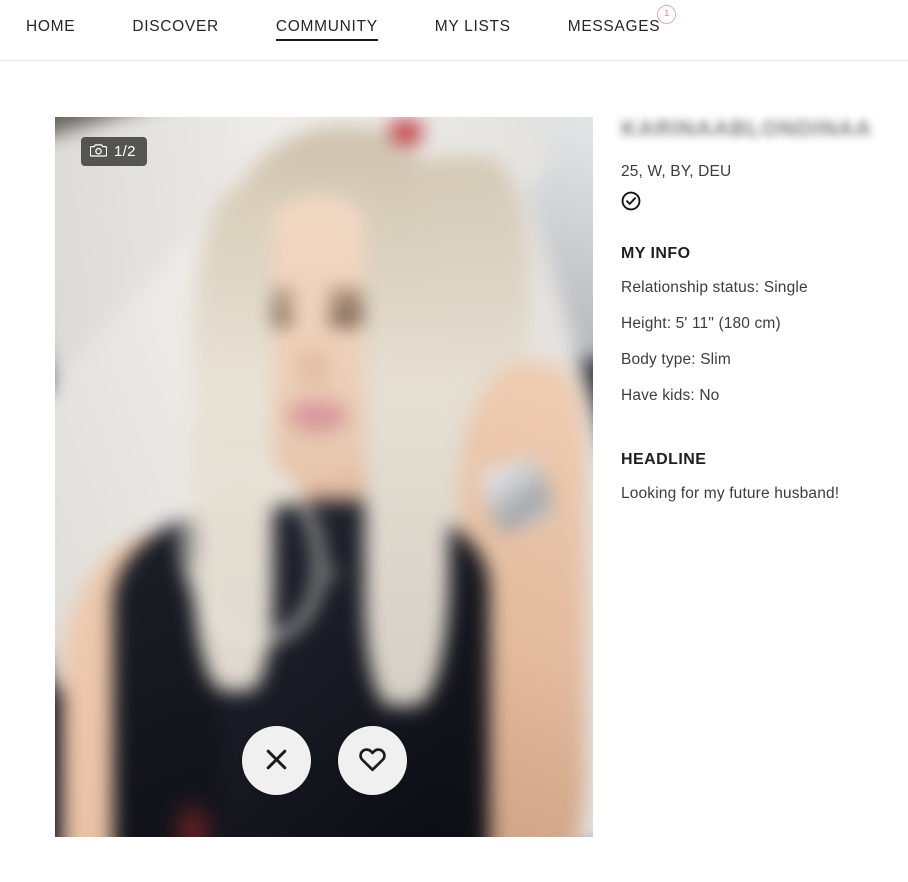 Image resolution: width=908 pixels, height=882 pixels. Describe the element at coordinates (761, 201) in the screenshot. I see `verified-check-icon` at that location.